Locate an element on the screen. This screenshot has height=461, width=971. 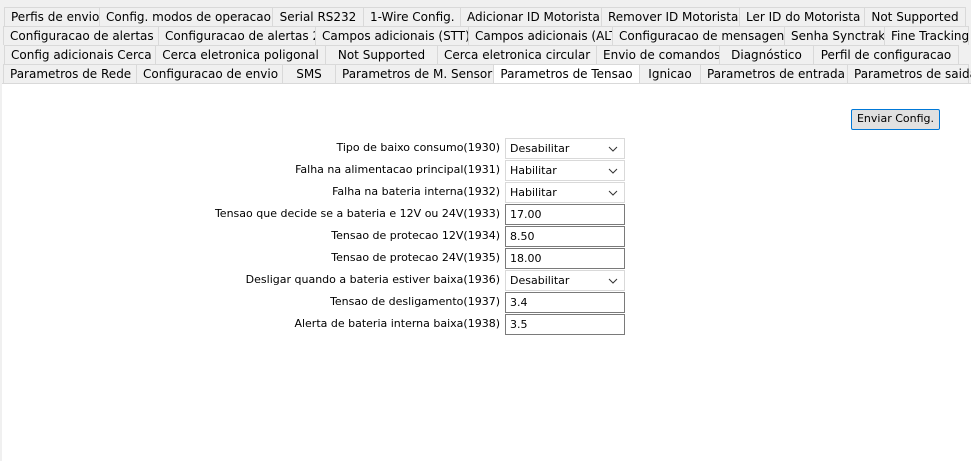
tab-ler-id-do-motorista: Ler ID do Motorista is located at coordinates (802, 16).